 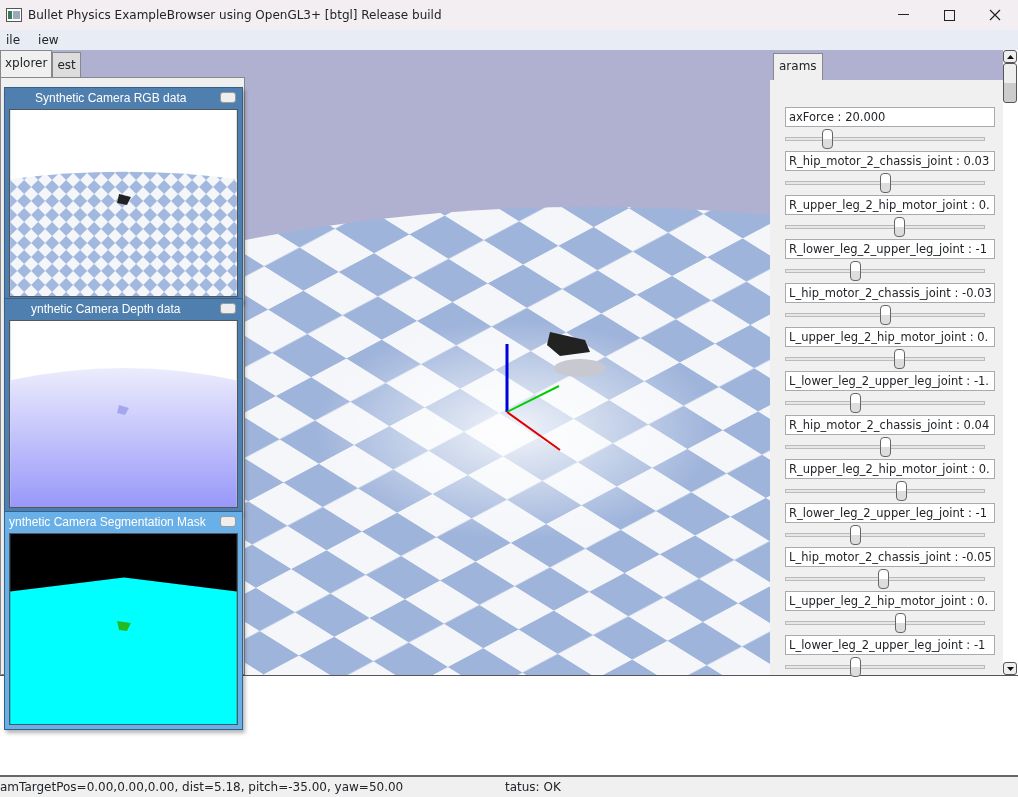 What do you see at coordinates (890, 557) in the screenshot?
I see `parameter-field: L_hip_motor_2_chassis_joint : -0.05` at bounding box center [890, 557].